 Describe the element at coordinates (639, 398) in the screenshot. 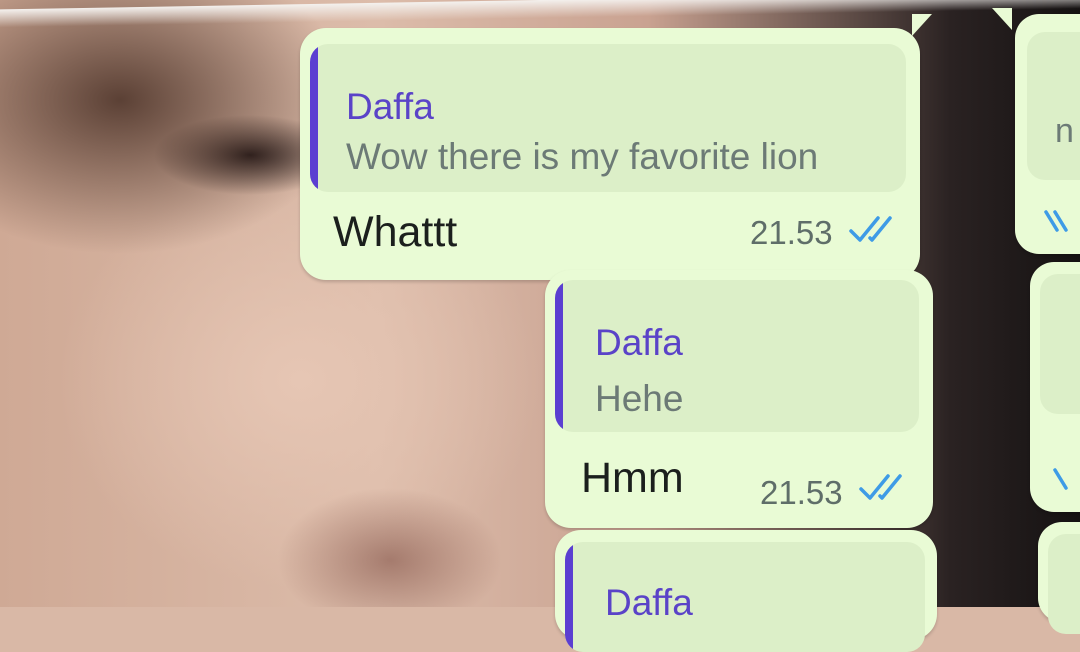

I see `quote-text: Hehe` at that location.